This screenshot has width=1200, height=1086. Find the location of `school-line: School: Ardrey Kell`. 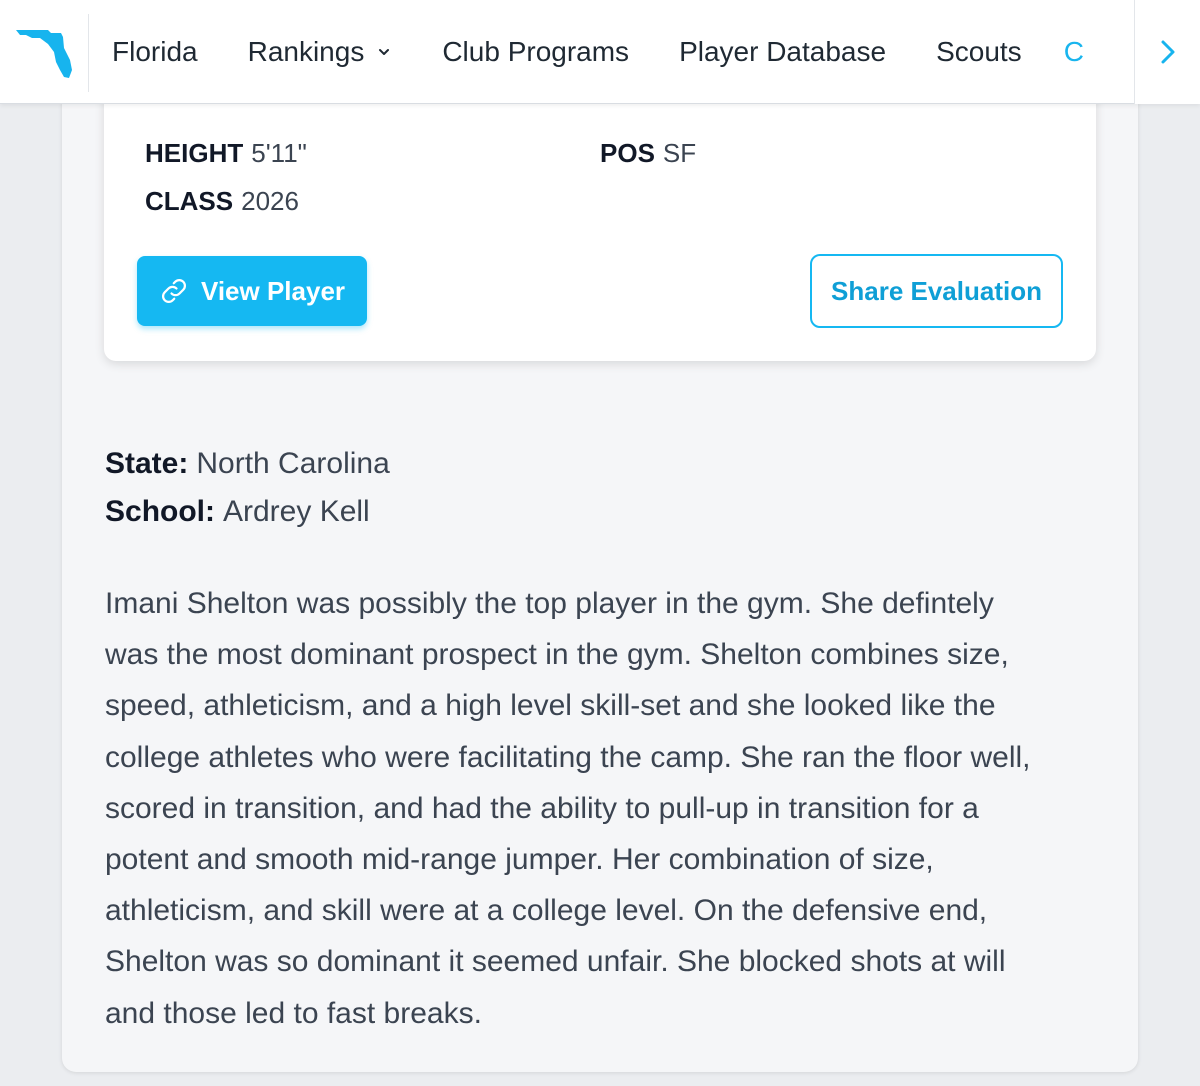

school-line: School: Ardrey Kell is located at coordinates (237, 512).